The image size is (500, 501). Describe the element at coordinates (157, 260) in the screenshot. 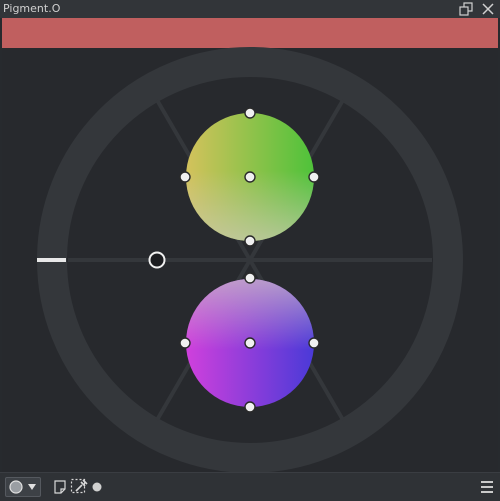

I see `selection-cursor` at that location.